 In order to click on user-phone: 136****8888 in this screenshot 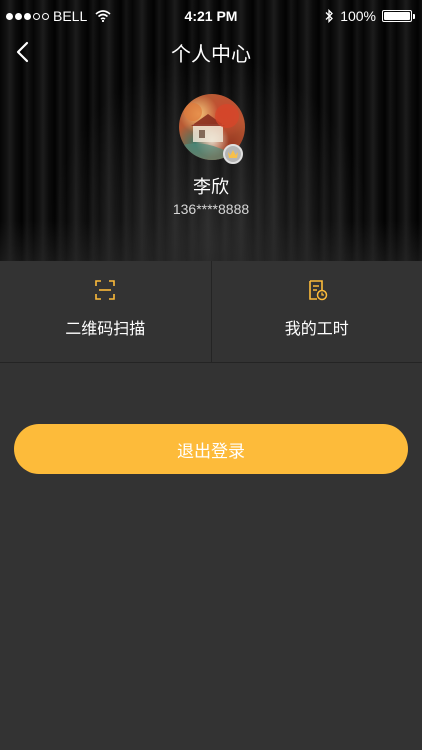, I will do `click(211, 209)`.